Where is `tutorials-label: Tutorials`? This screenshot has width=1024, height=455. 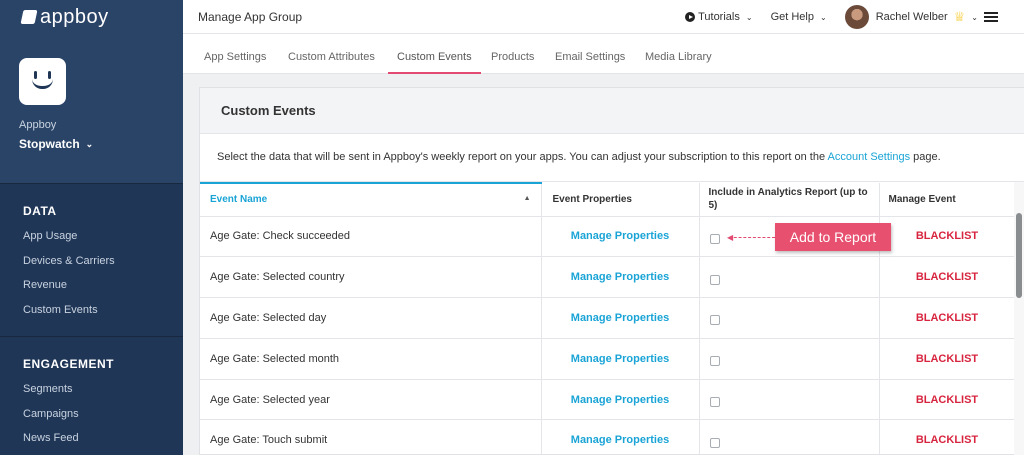
tutorials-label: Tutorials is located at coordinates (719, 17).